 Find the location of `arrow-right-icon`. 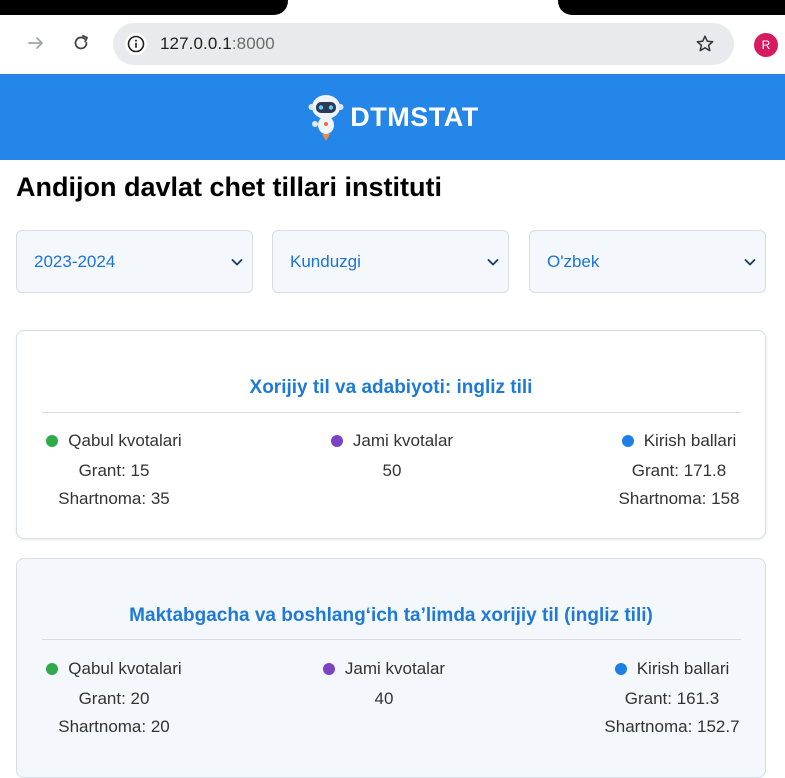

arrow-right-icon is located at coordinates (35, 43).